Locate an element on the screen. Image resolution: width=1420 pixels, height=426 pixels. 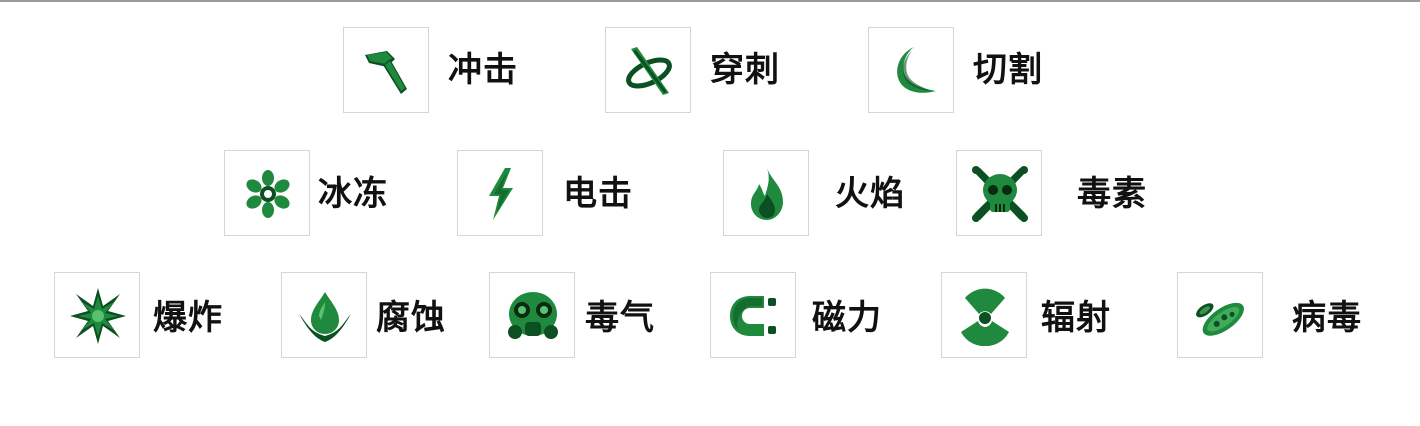
tile-slash is located at coordinates (911, 70).